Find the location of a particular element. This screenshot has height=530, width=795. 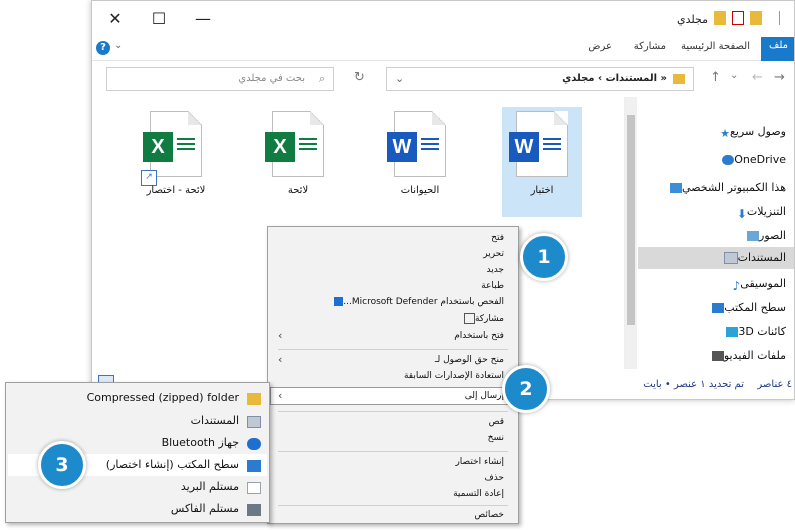

window-title: مجلدي is located at coordinates (692, 19).